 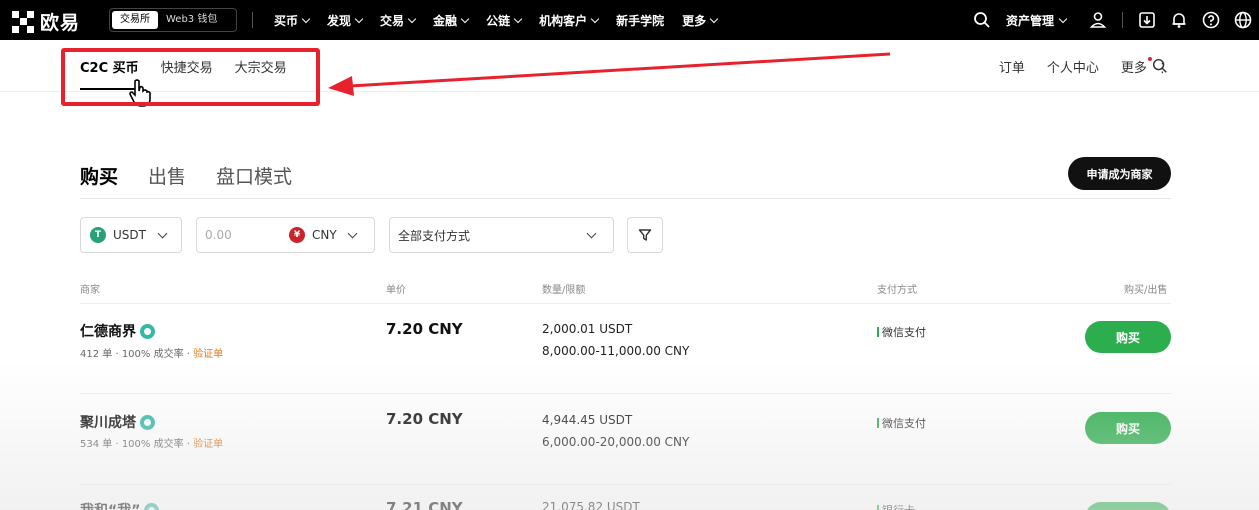 What do you see at coordinates (434, 235) in the screenshot?
I see `payment-method-value: 全部支付方式` at bounding box center [434, 235].